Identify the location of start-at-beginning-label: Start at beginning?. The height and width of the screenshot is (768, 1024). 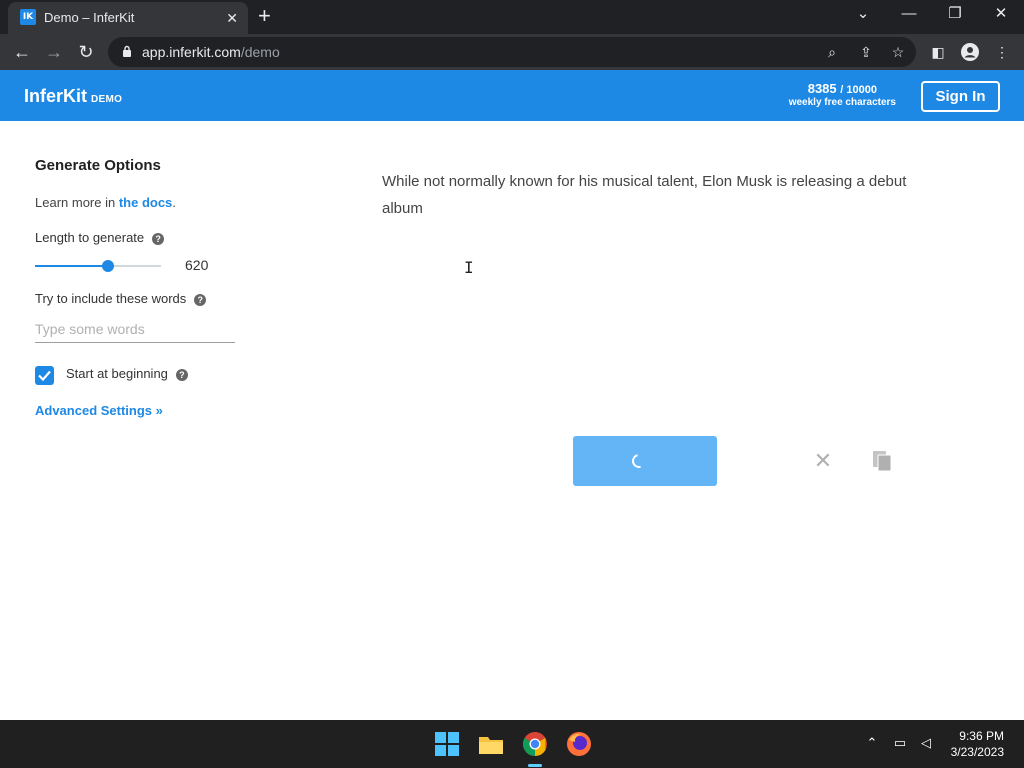
(127, 373).